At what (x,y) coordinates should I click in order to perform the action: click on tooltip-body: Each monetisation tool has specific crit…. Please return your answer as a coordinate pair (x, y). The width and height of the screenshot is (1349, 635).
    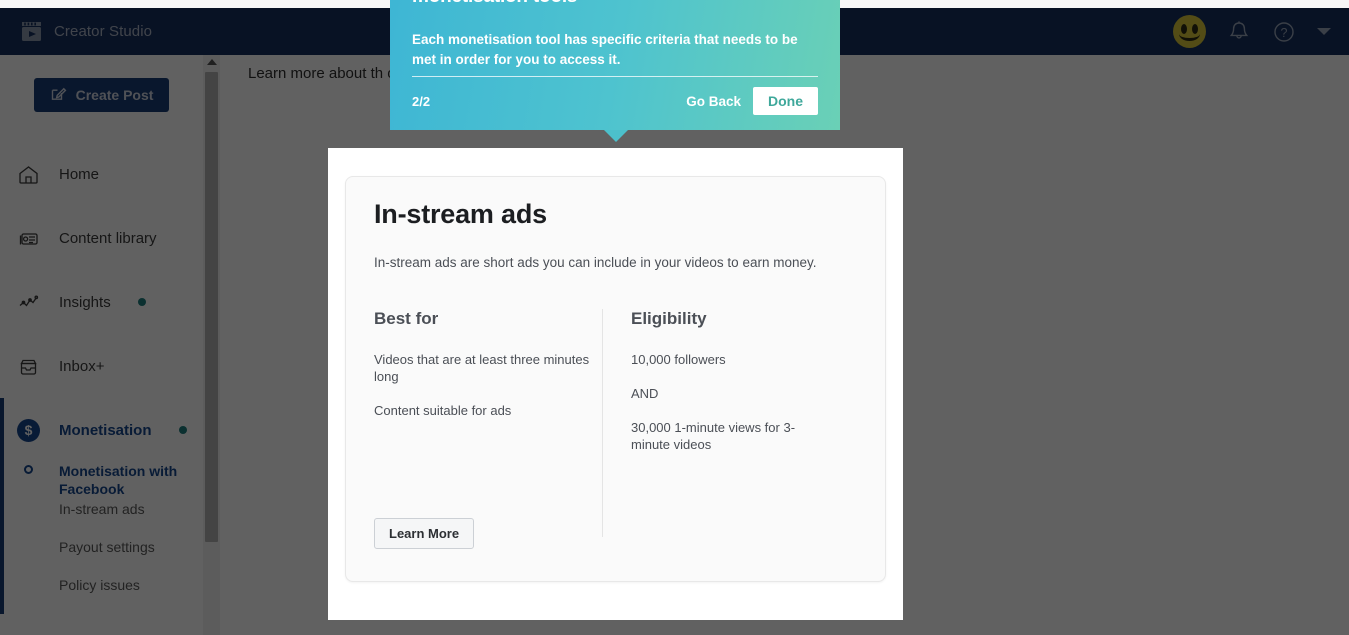
    Looking at the image, I should click on (605, 49).